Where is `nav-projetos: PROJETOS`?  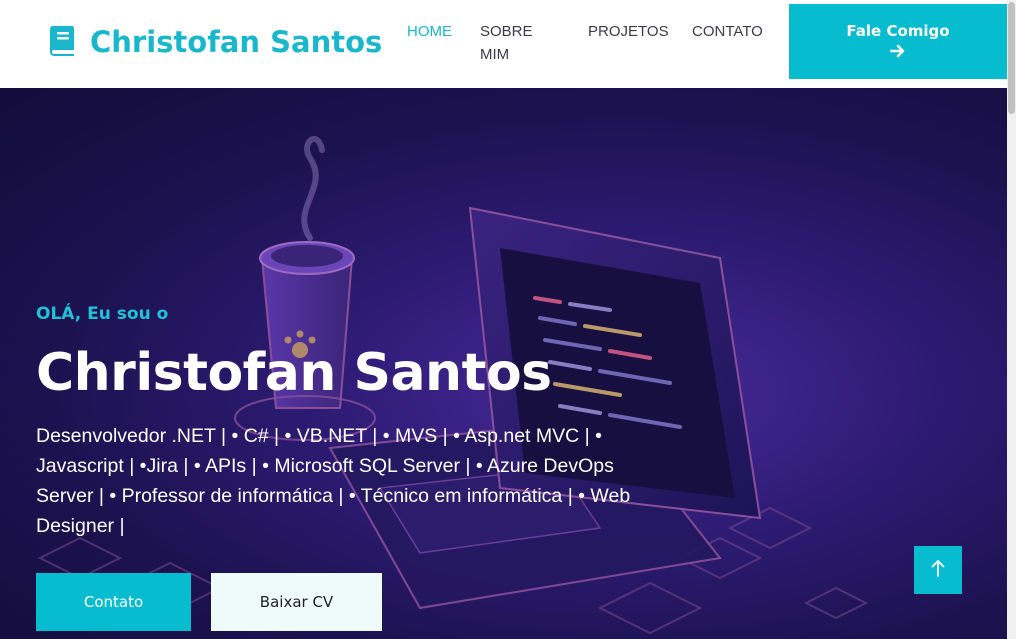 nav-projetos: PROJETOS is located at coordinates (633, 31).